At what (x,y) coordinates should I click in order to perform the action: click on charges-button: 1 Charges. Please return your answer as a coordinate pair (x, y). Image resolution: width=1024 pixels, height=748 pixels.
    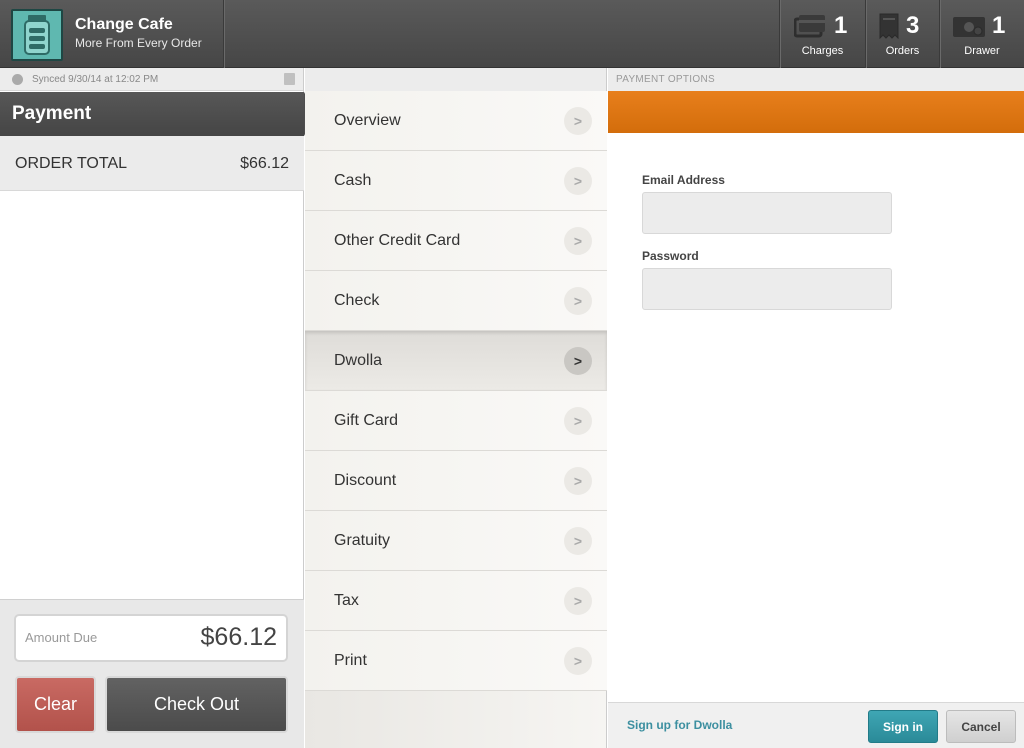
    Looking at the image, I should click on (822, 34).